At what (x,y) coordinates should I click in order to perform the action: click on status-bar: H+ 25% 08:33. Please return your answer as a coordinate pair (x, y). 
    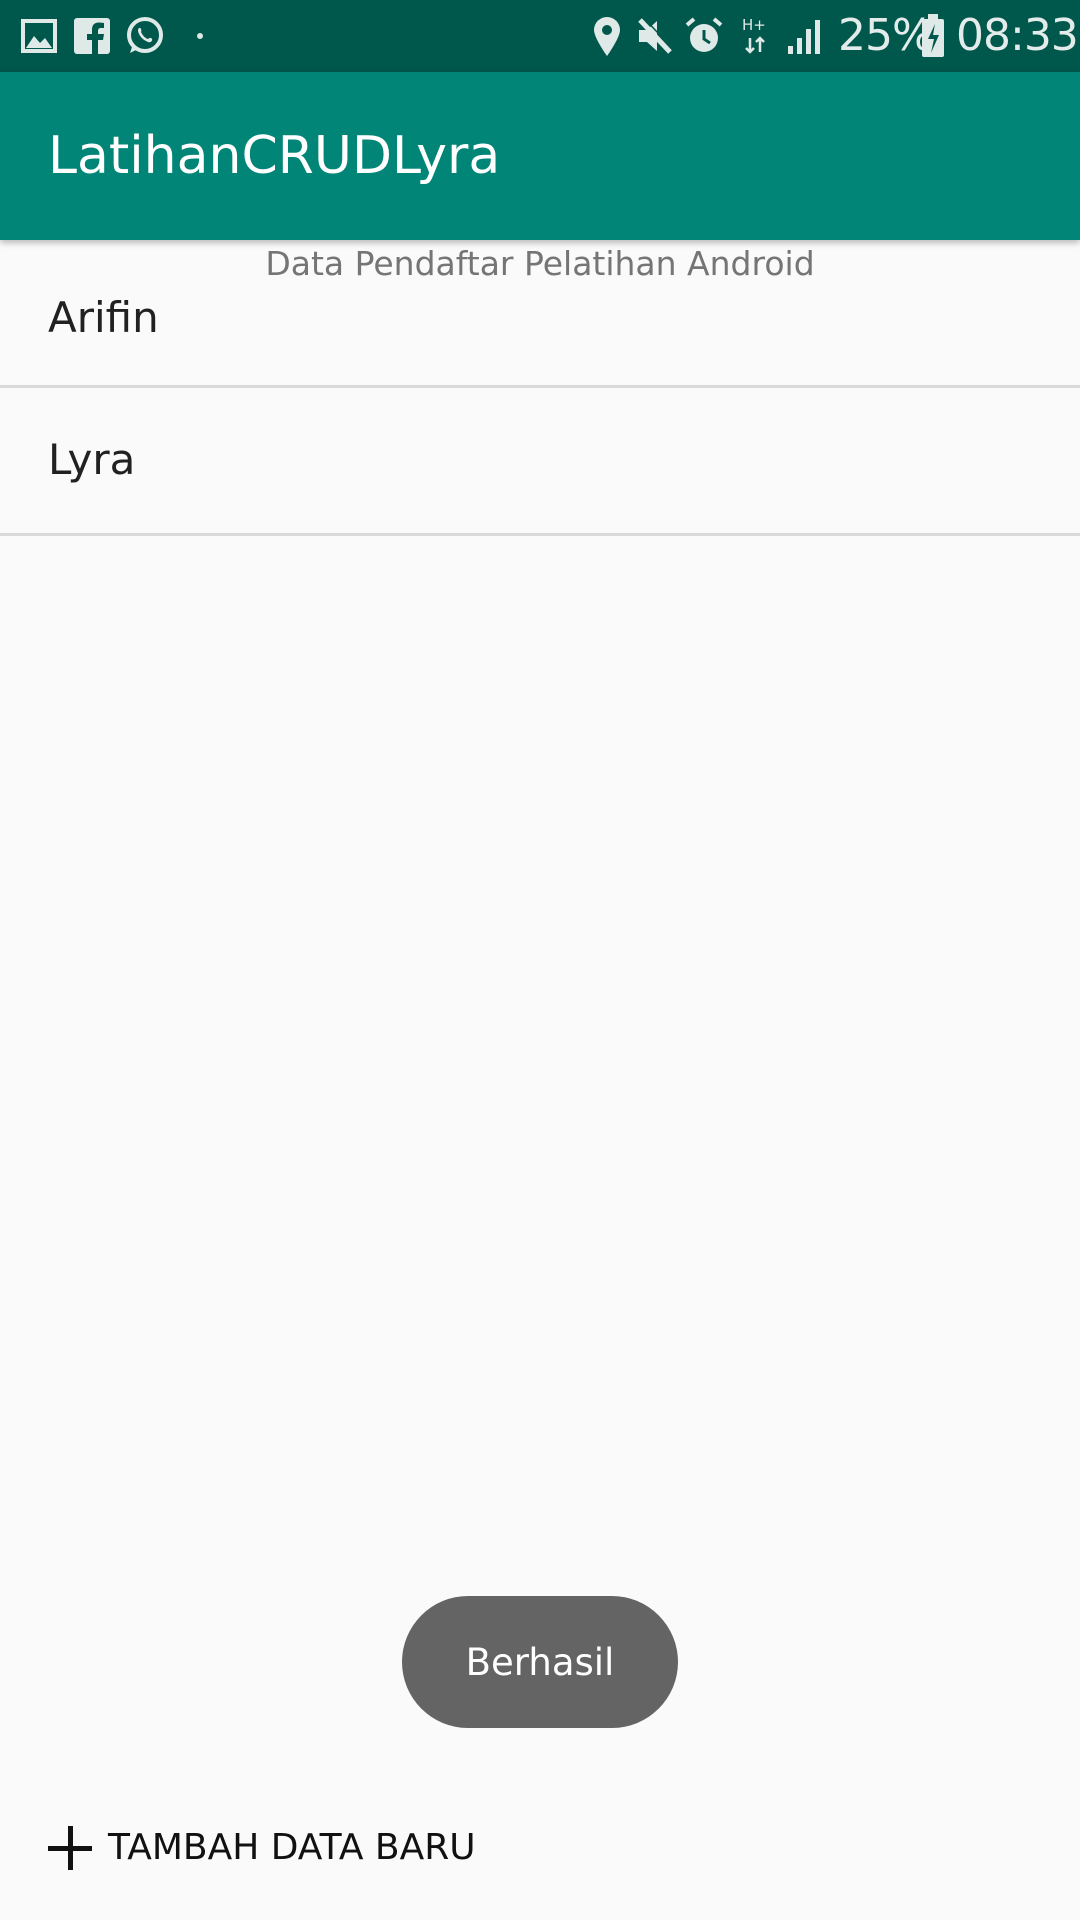
    Looking at the image, I should click on (540, 36).